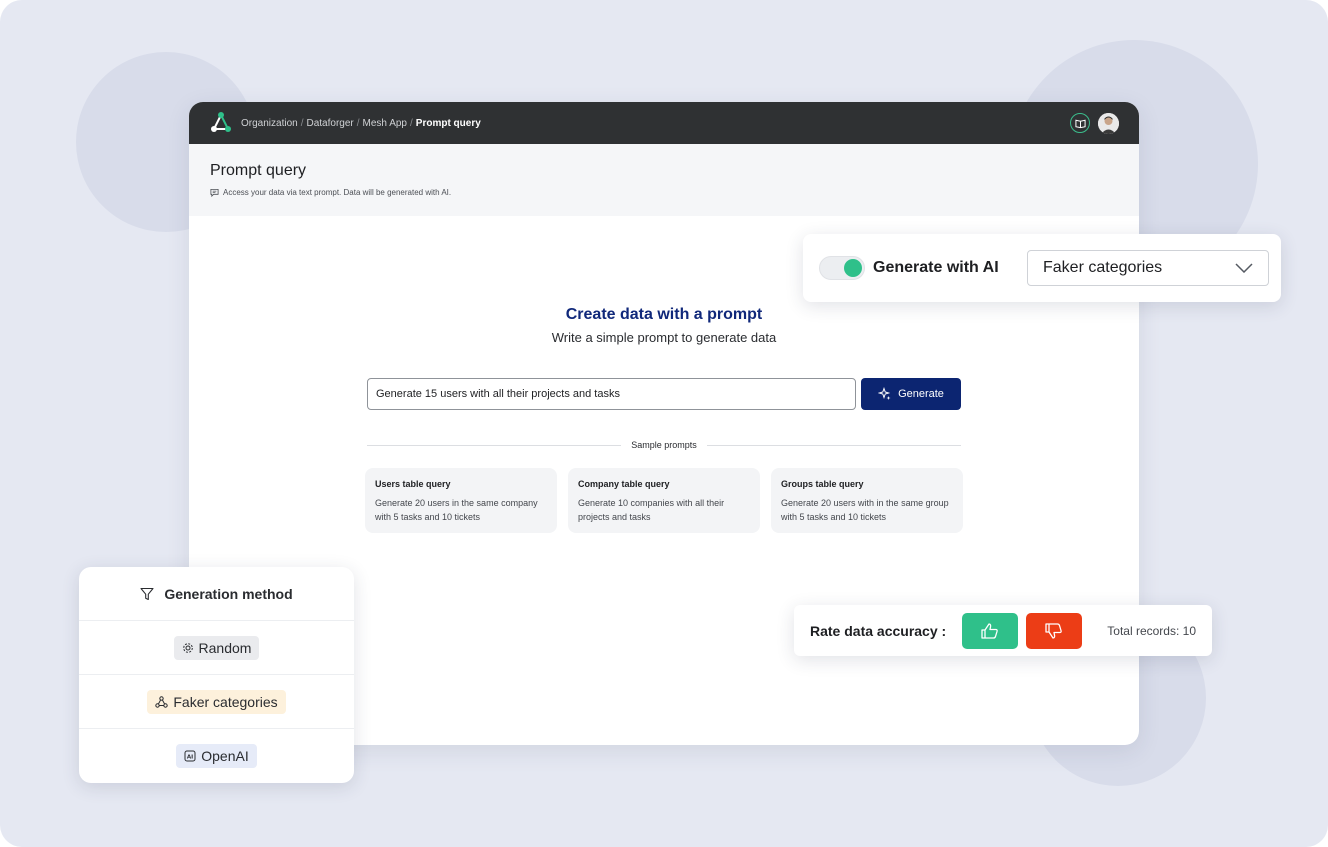  I want to click on chat-icon, so click(214, 192).